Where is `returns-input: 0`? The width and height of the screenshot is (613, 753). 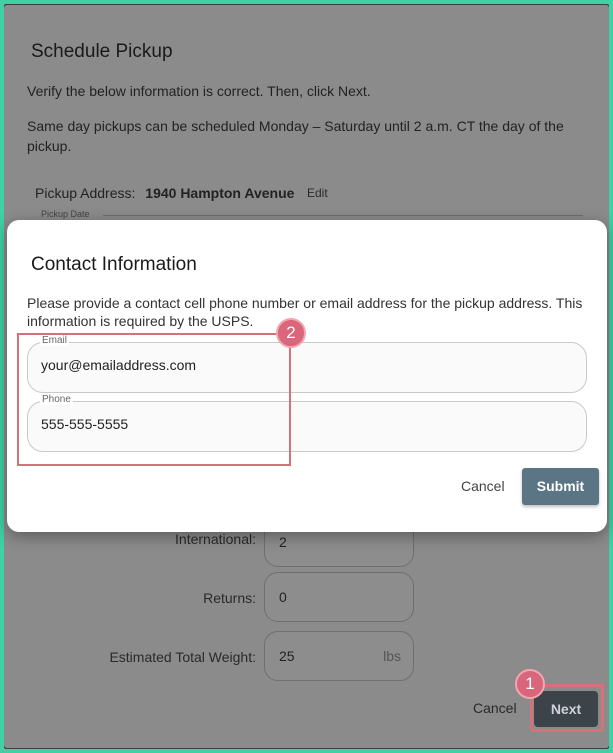
returns-input: 0 is located at coordinates (339, 597).